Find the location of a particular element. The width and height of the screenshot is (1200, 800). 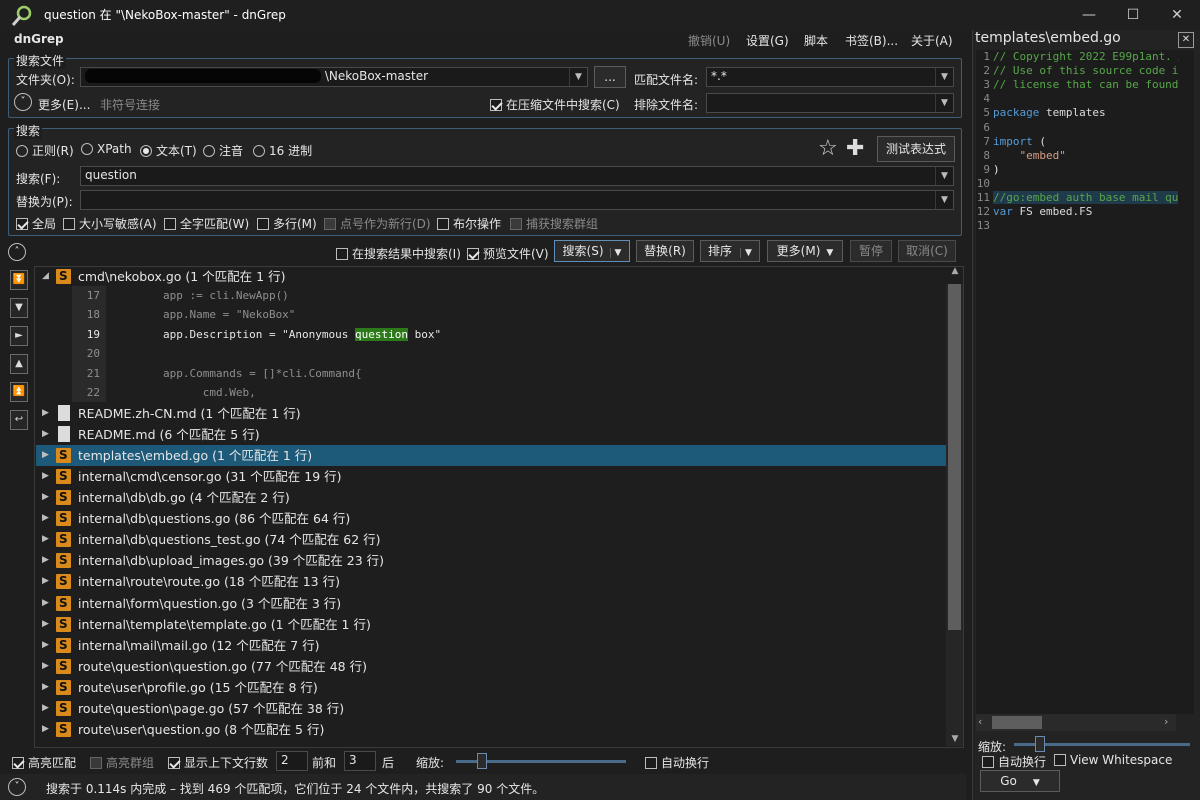

whitespace-checkbox is located at coordinates (1060, 760).